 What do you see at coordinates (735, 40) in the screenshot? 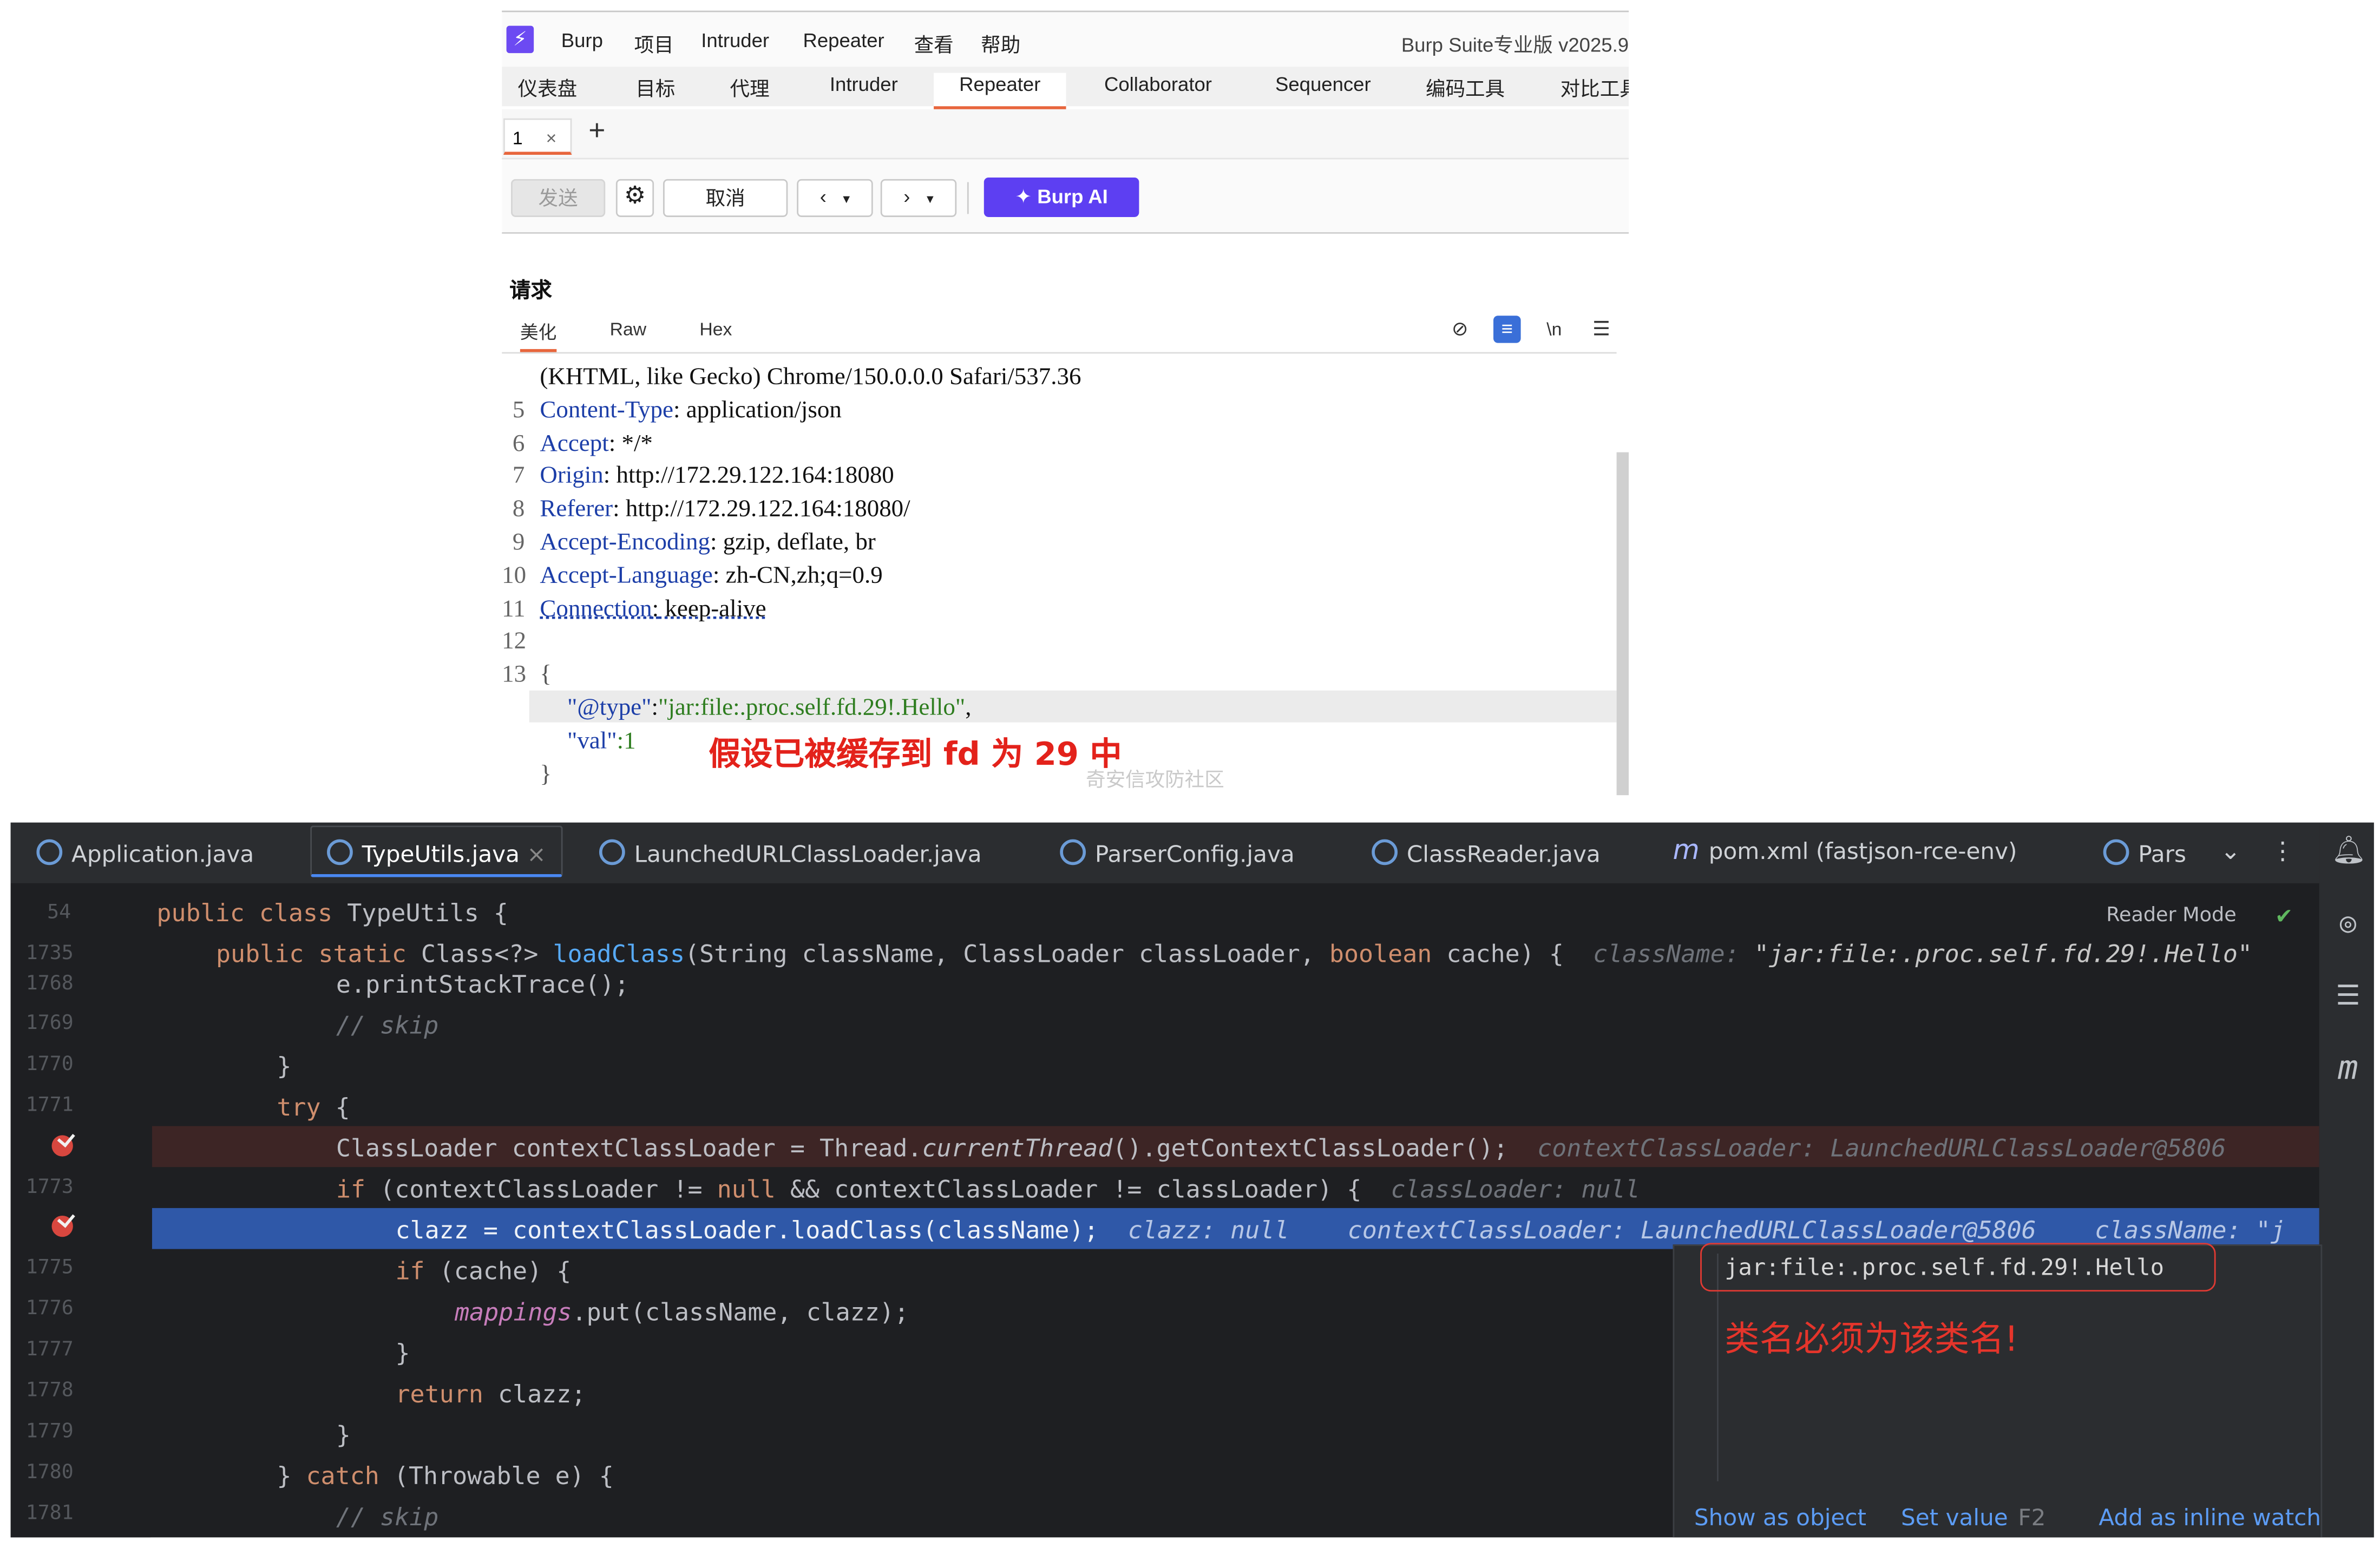
I see `menu-intruder: Intruder` at bounding box center [735, 40].